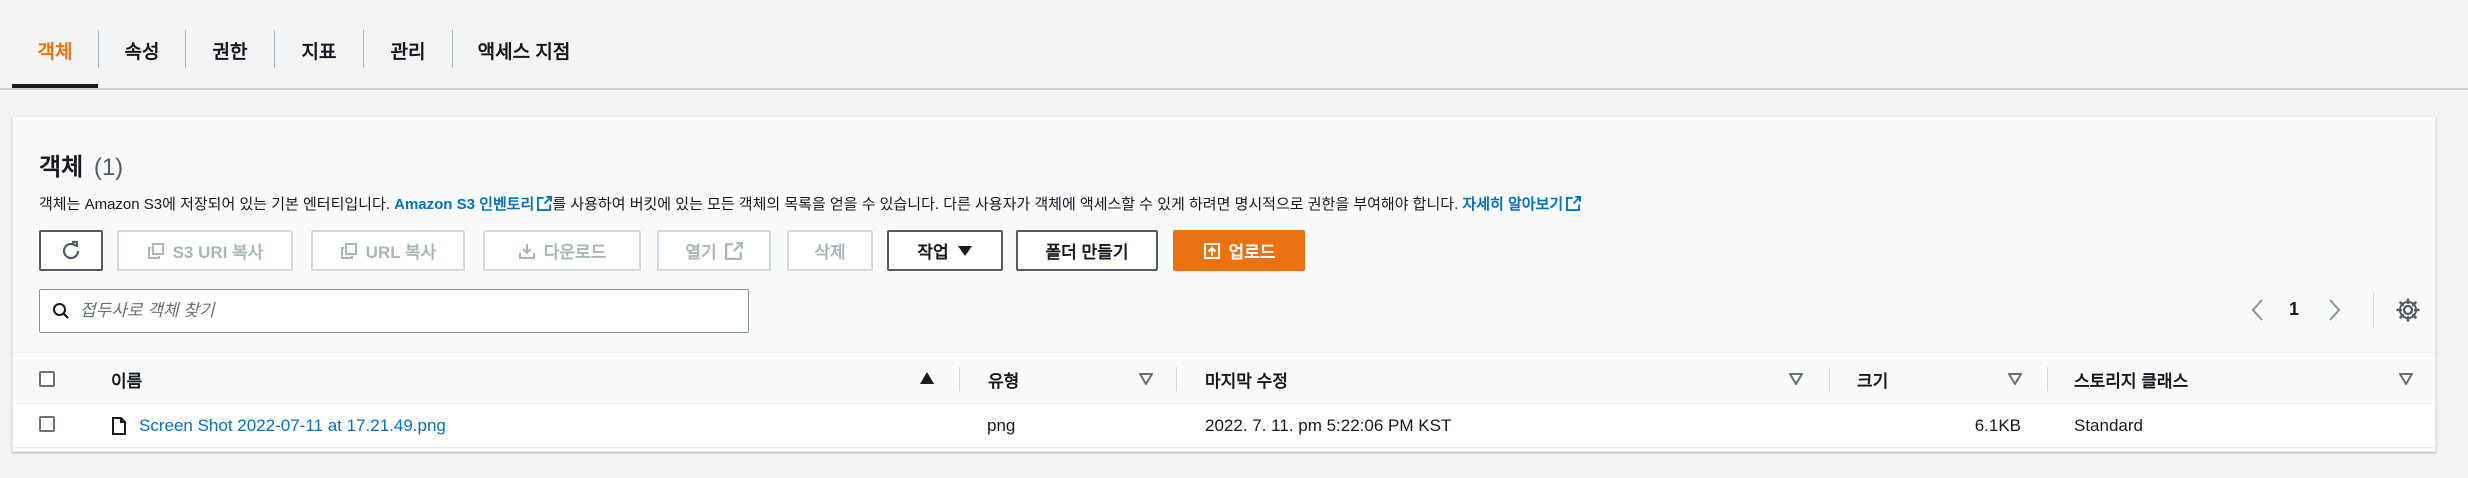 This screenshot has height=478, width=2468. Describe the element at coordinates (1211, 250) in the screenshot. I see `upload-icon` at that location.